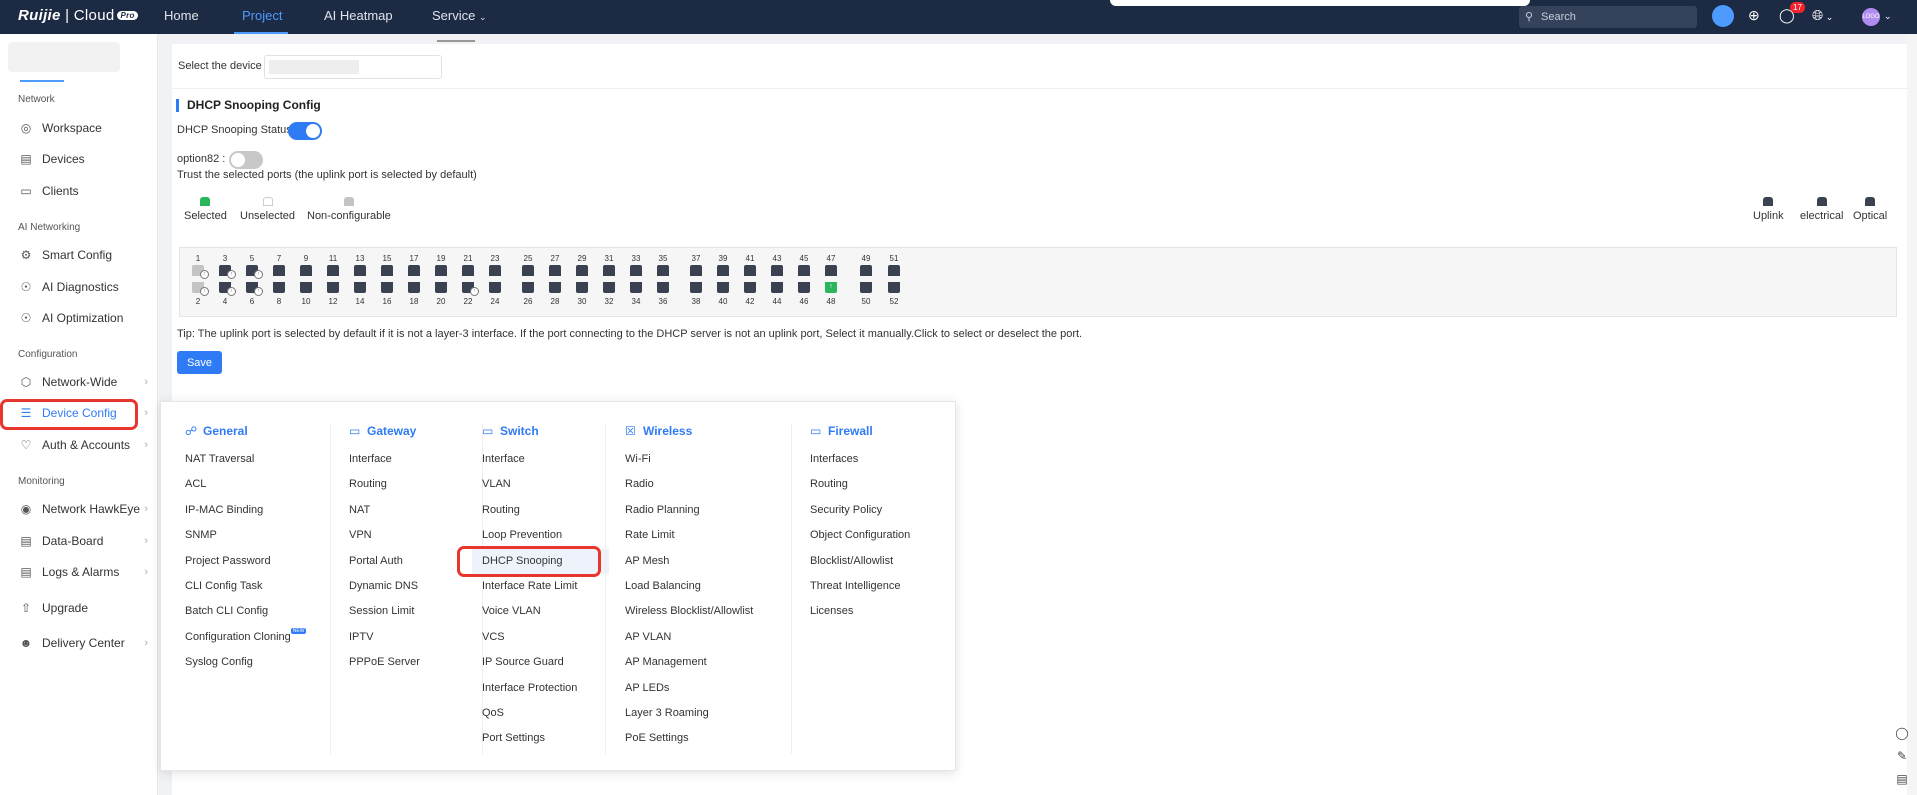 This screenshot has width=1917, height=795. I want to click on menu-item-nat-traversal: NAT Traversal, so click(245, 459).